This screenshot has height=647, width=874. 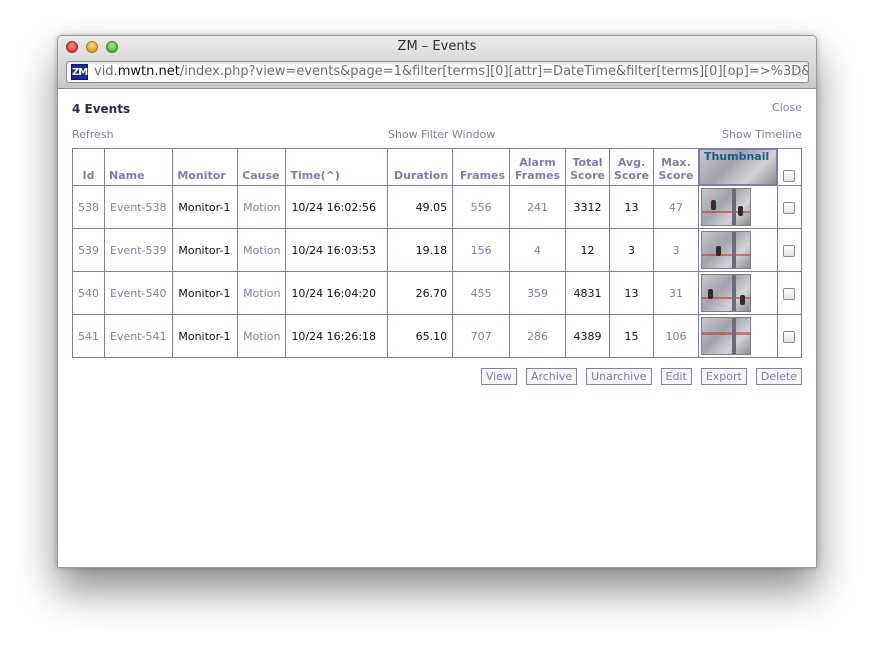 I want to click on event-duration: 49.05, so click(x=420, y=207).